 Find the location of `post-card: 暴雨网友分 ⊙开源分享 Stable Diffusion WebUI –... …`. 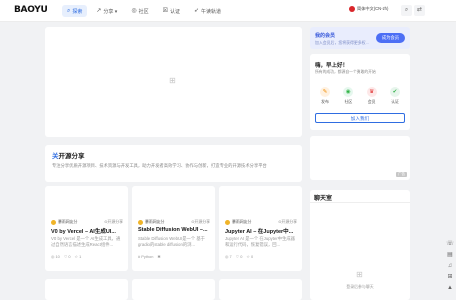

post-card: 暴雨网友分 ⊙开源分享 Stable Diffusion WebUI –... … is located at coordinates (173, 228).